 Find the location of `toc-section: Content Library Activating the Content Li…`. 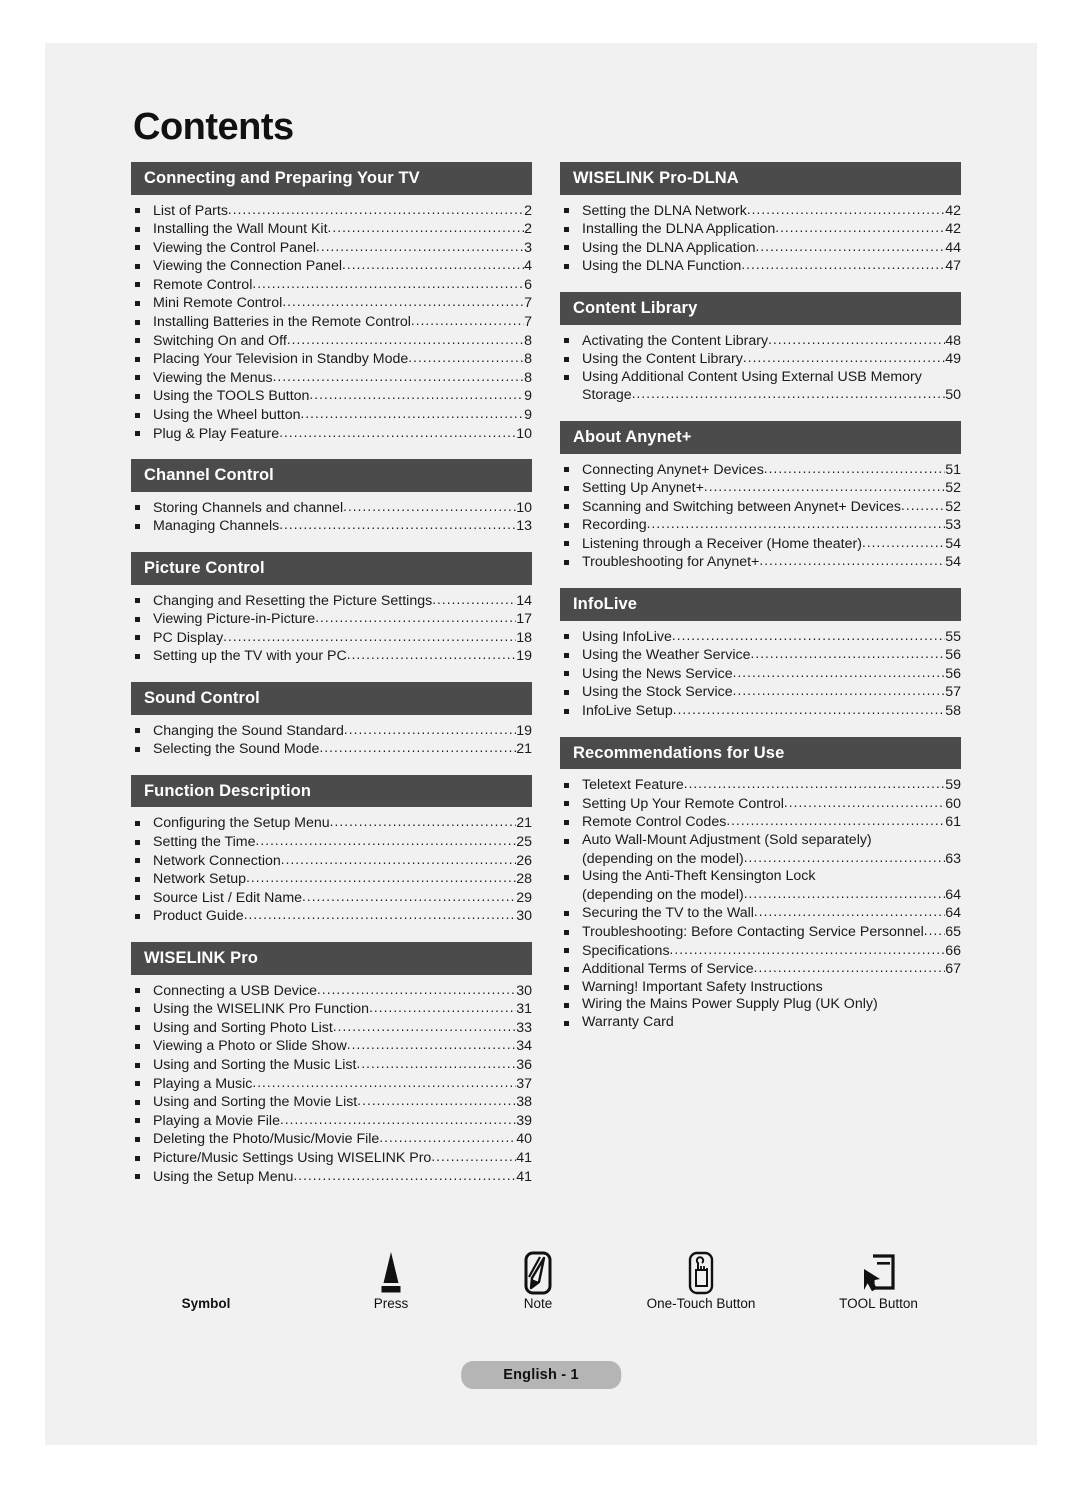

toc-section: Content Library Activating the Content Li… is located at coordinates (760, 356).